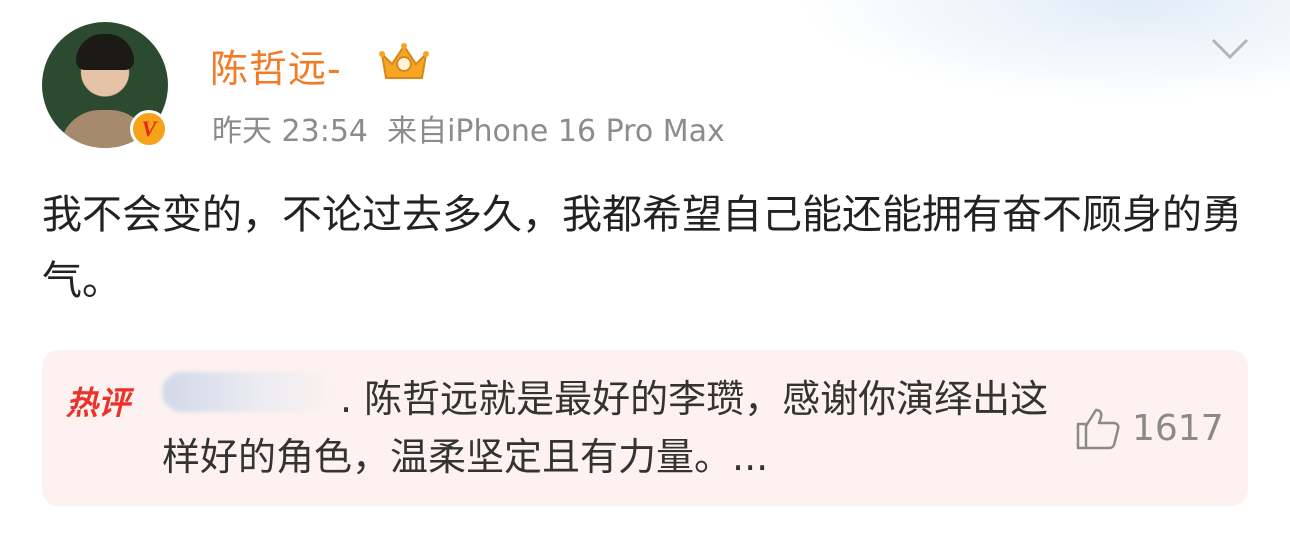 This screenshot has height=542, width=1290. I want to click on avatar-hair, so click(105, 52).